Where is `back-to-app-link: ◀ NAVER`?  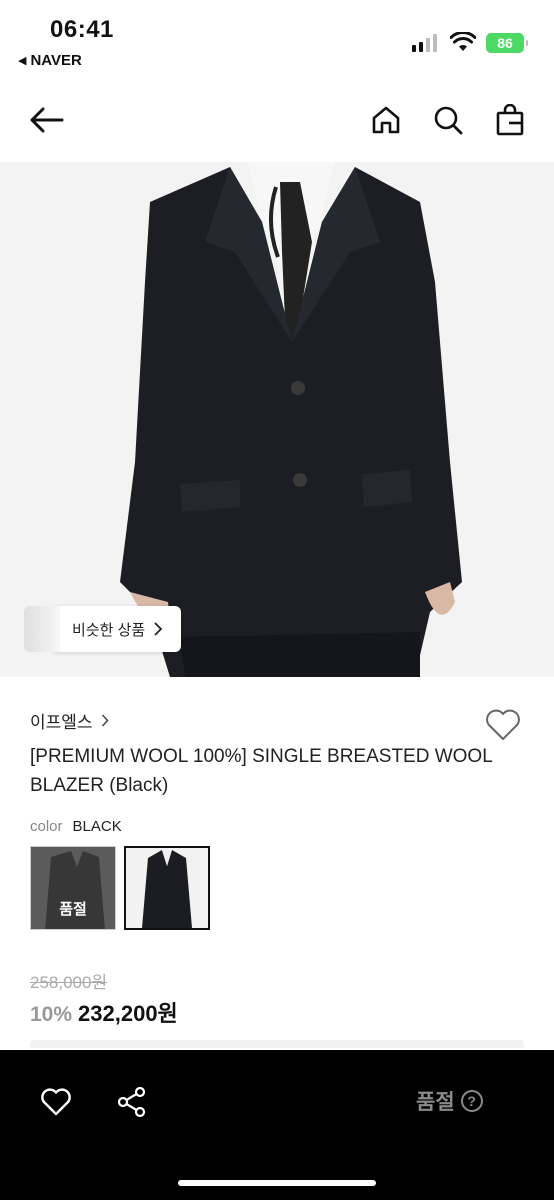 back-to-app-link: ◀ NAVER is located at coordinates (50, 60).